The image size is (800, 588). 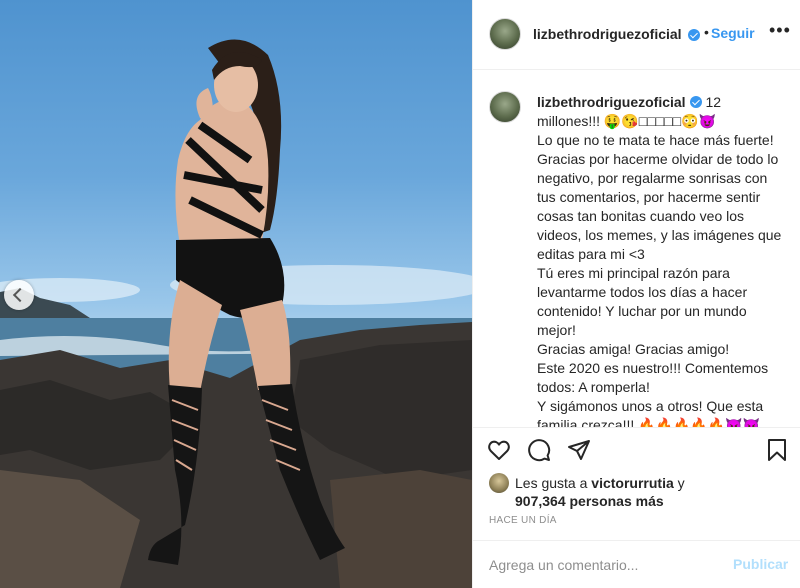 I want to click on post-timestamp: HACE UN DÍA, so click(x=523, y=520).